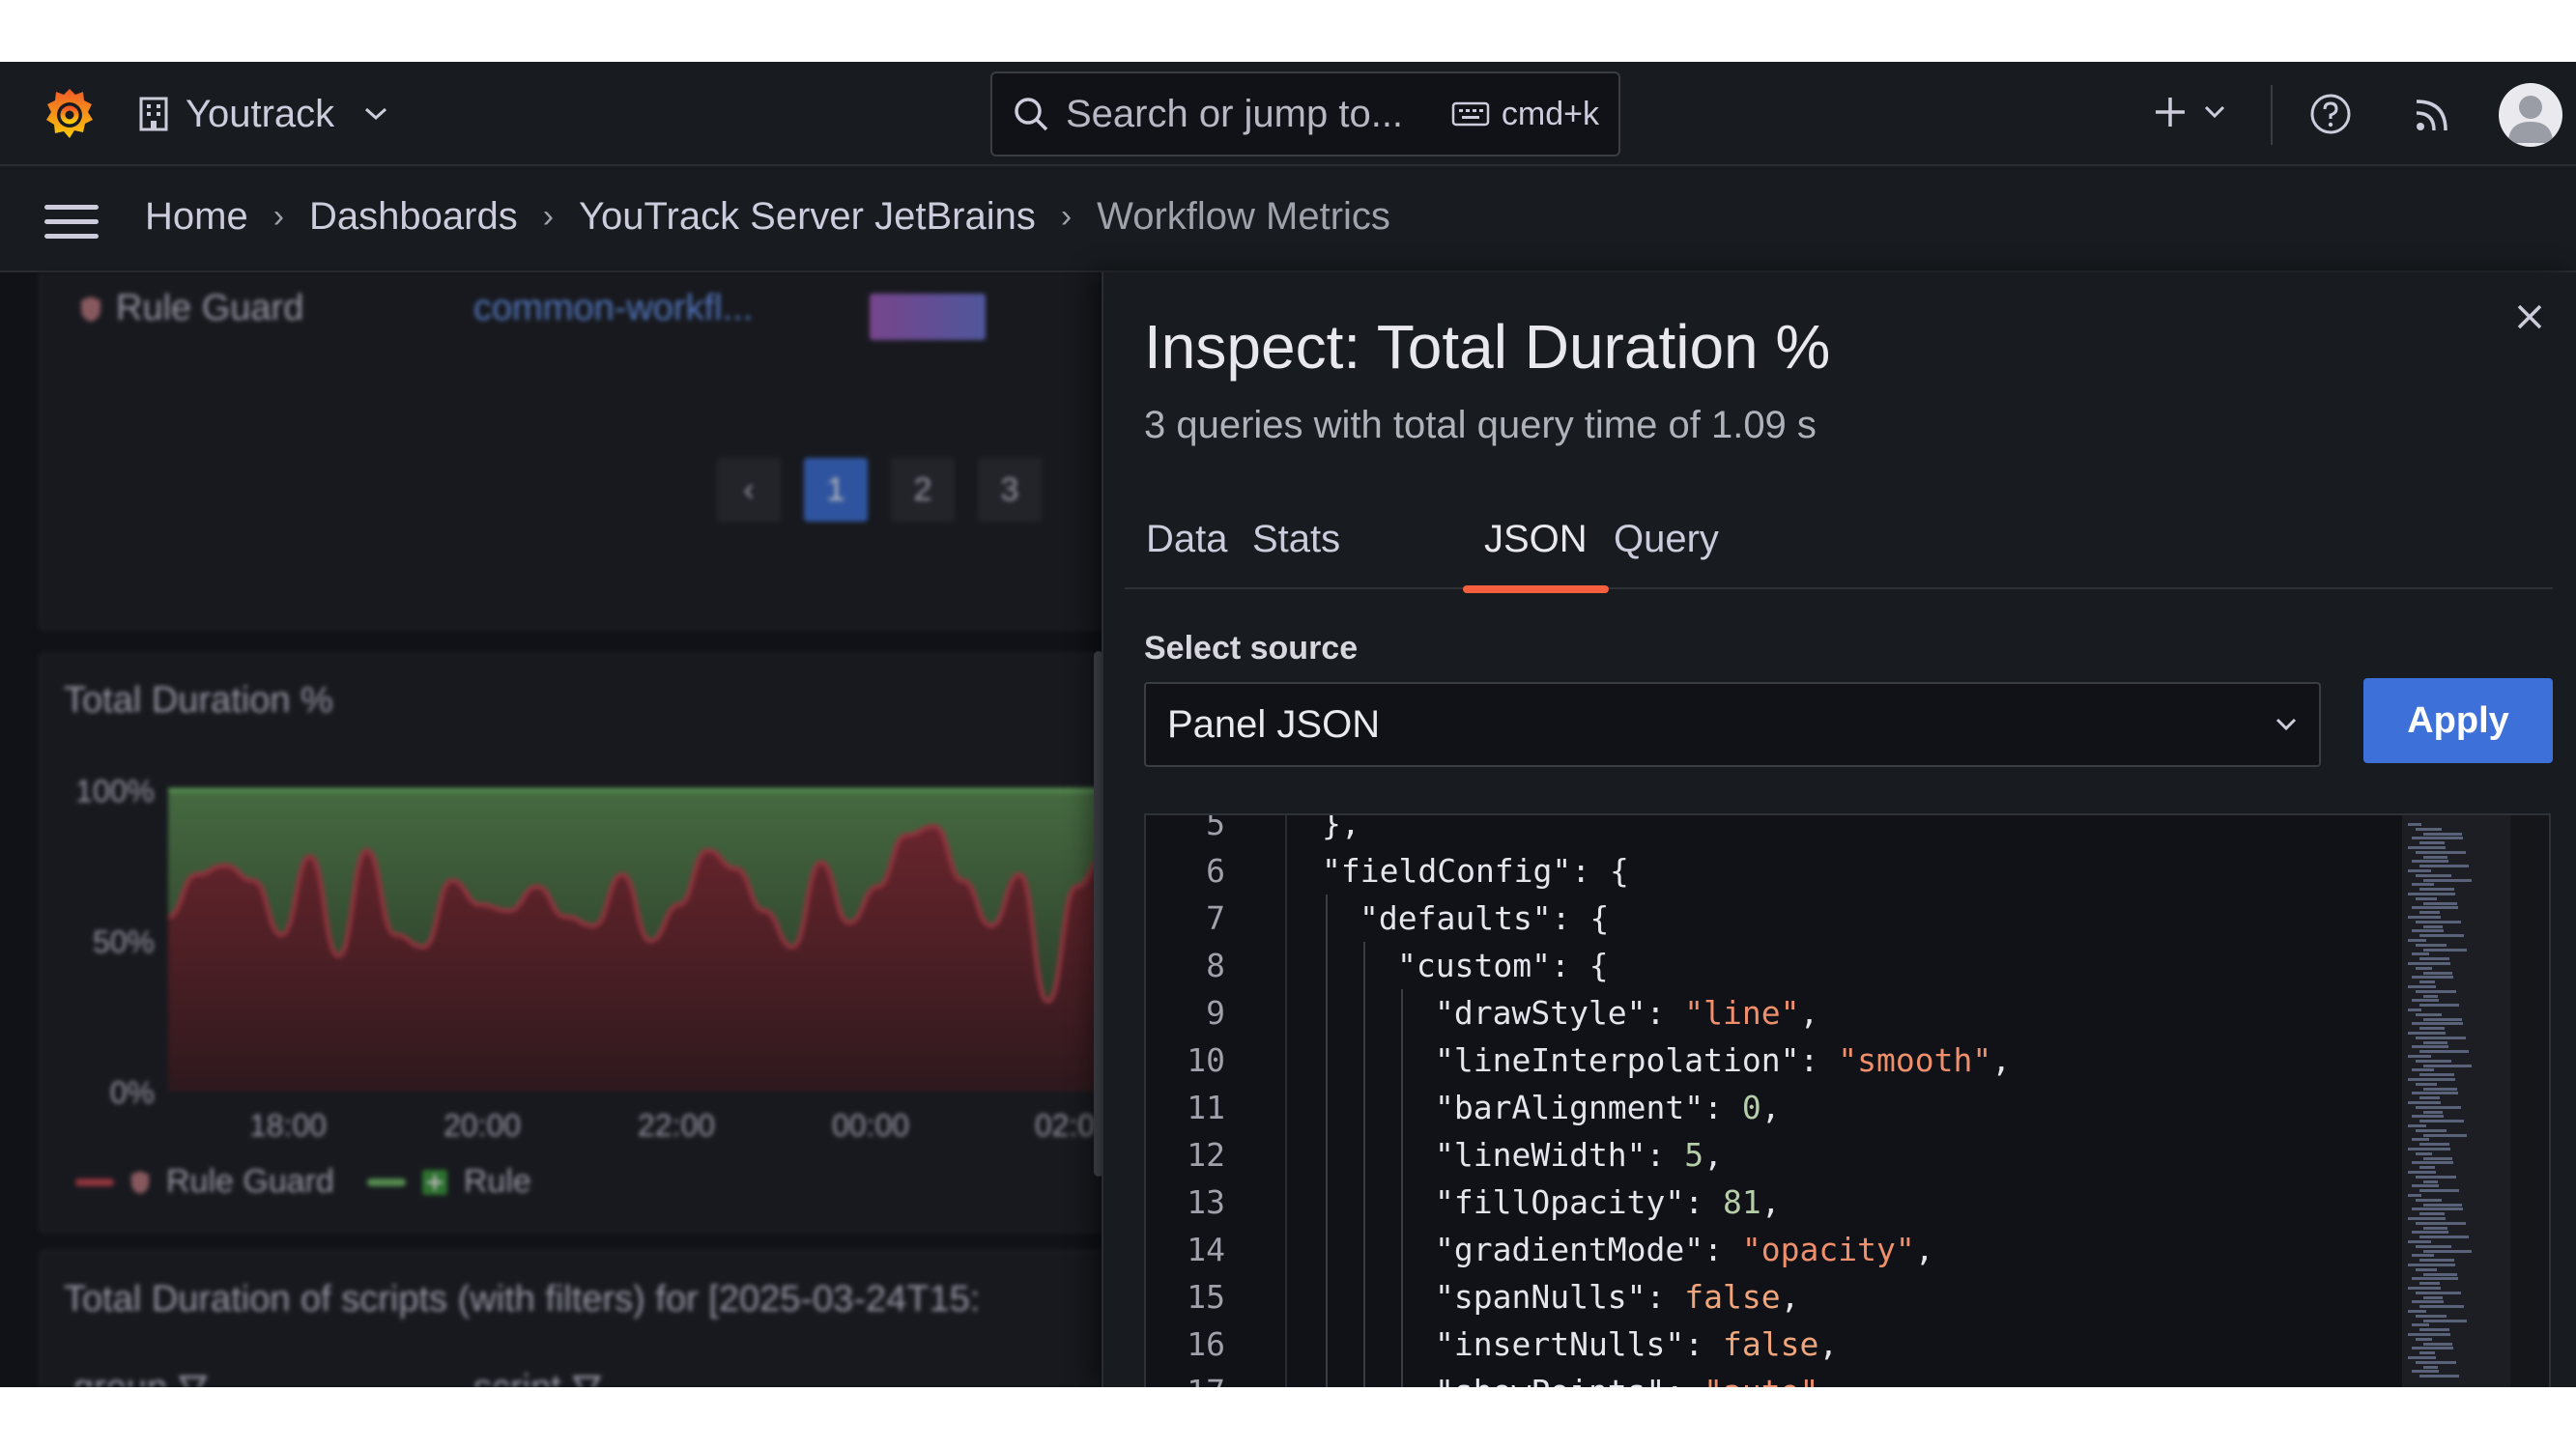  What do you see at coordinates (1488, 347) in the screenshot?
I see `drawer-title: Inspect: Total Duration %` at bounding box center [1488, 347].